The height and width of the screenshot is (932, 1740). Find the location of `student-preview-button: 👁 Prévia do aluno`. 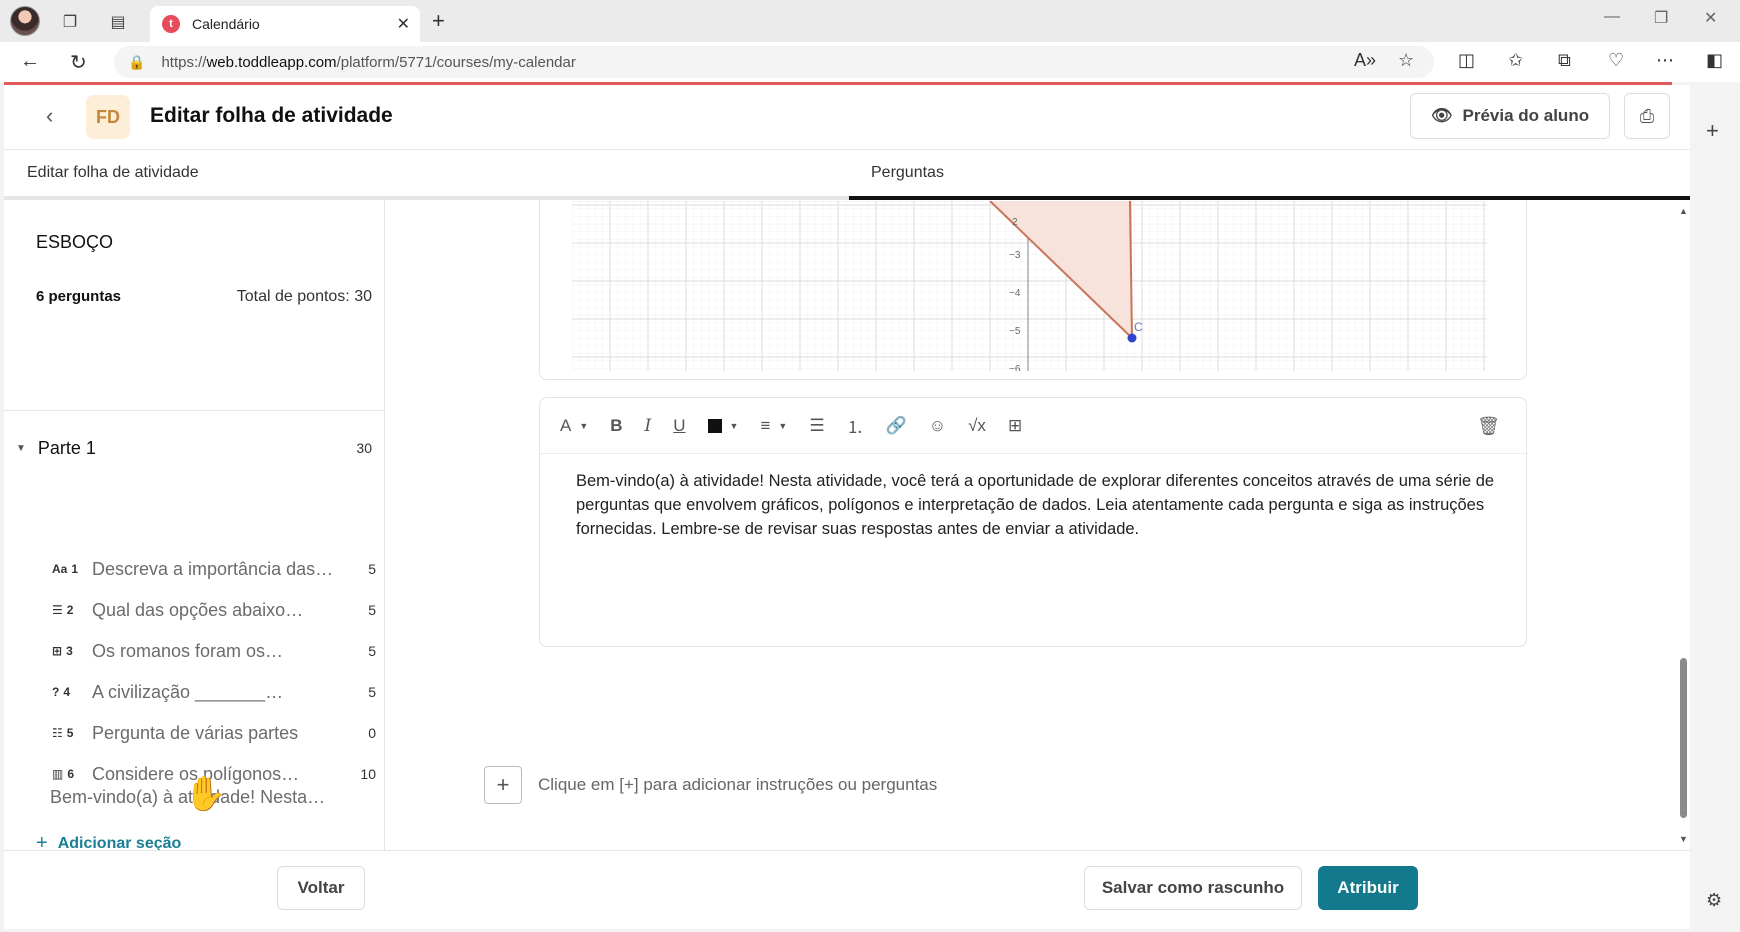

student-preview-button: 👁 Prévia do aluno is located at coordinates (1510, 116).